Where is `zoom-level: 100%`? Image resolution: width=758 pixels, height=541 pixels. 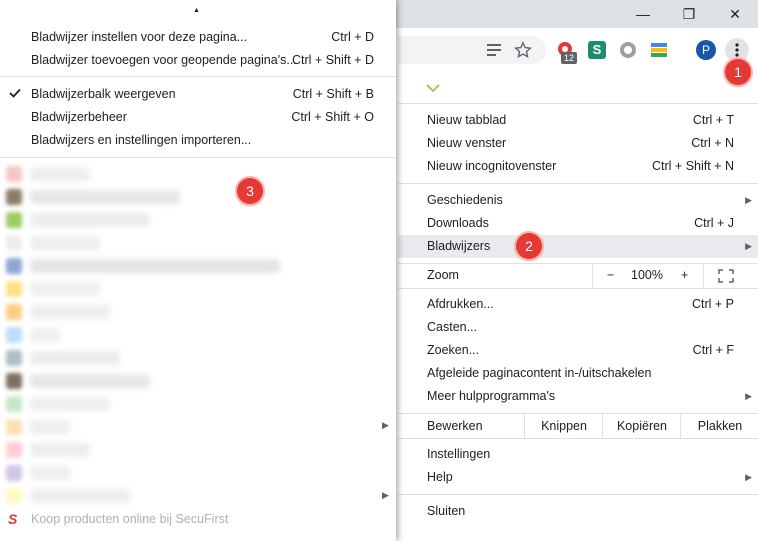
zoom-level: 100% is located at coordinates (647, 275).